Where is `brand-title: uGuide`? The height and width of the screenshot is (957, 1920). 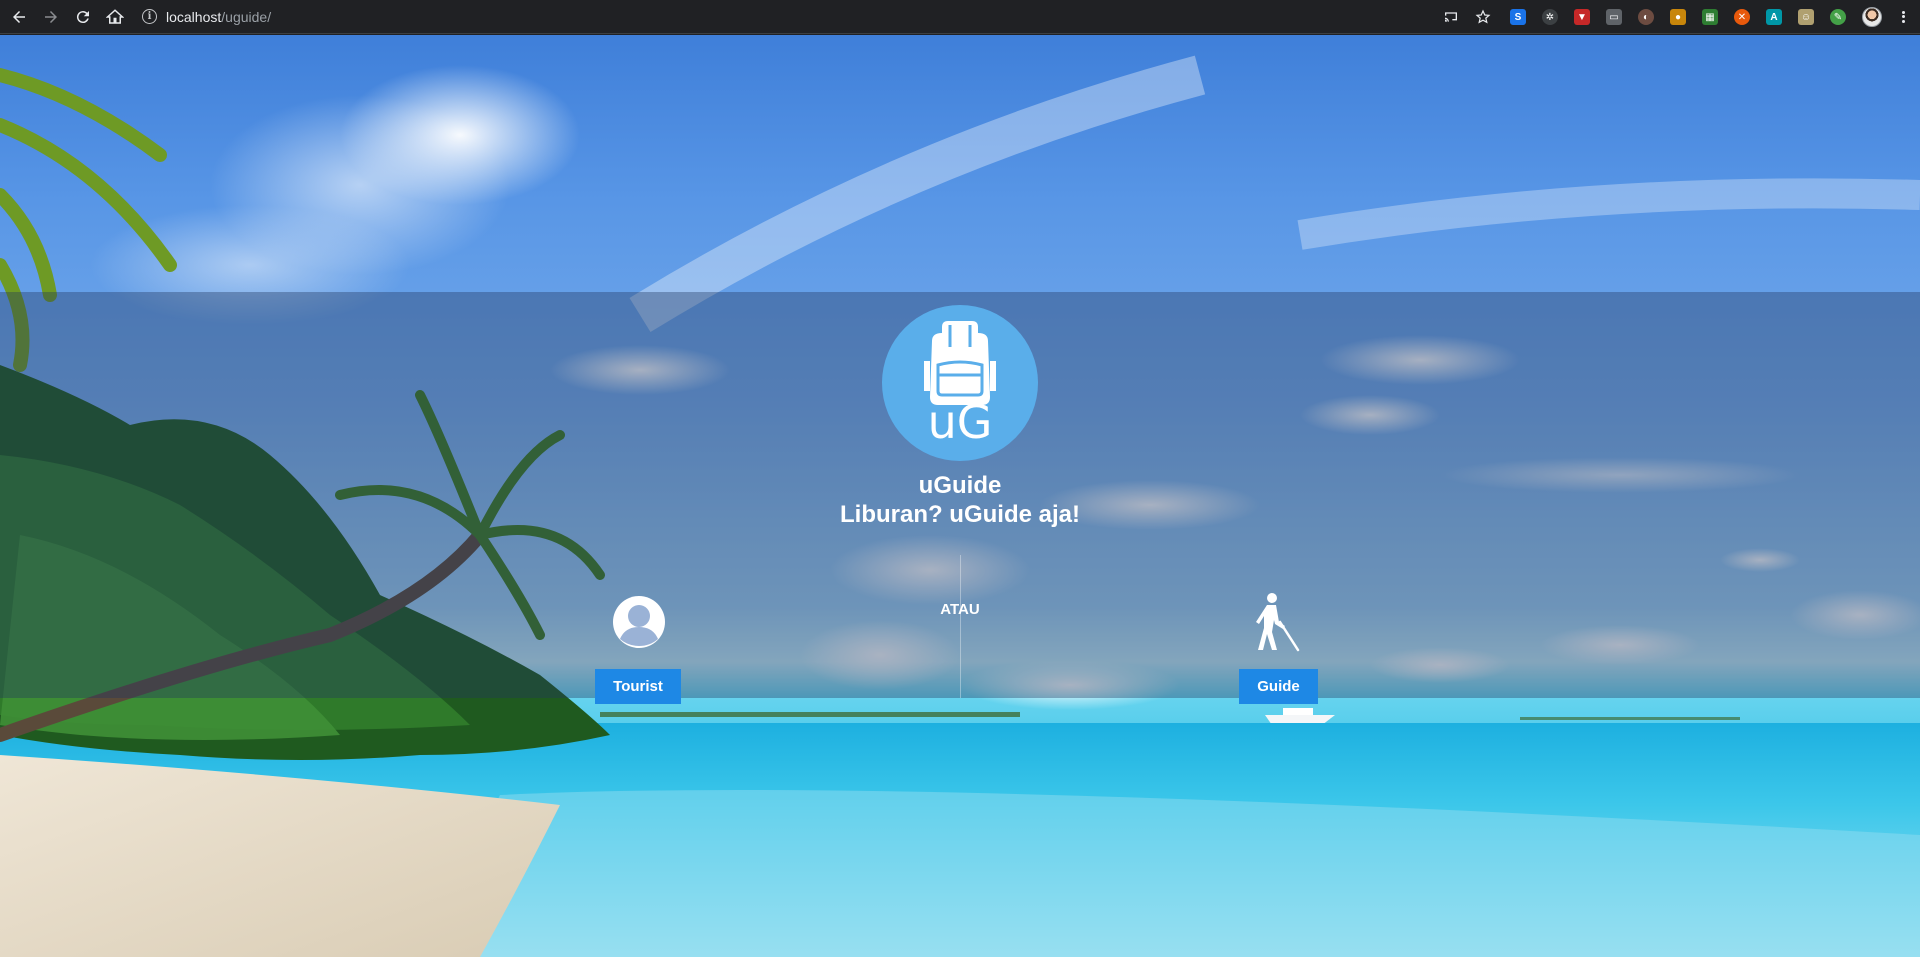 brand-title: uGuide is located at coordinates (960, 485).